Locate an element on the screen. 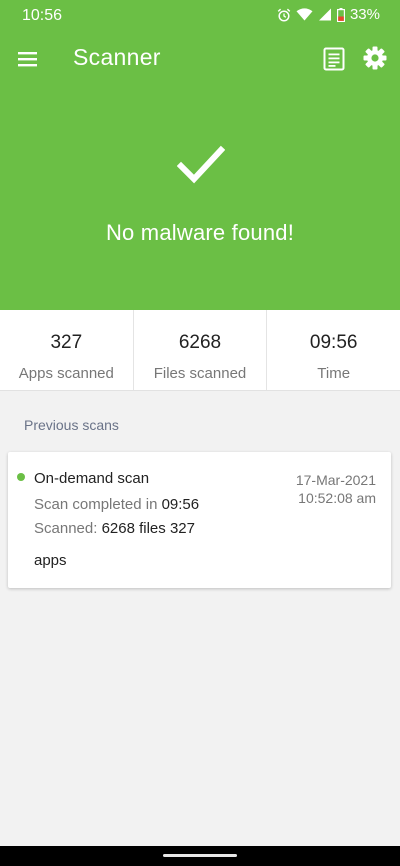 This screenshot has height=866, width=400. stat-label: Apps scanned is located at coordinates (66, 373).